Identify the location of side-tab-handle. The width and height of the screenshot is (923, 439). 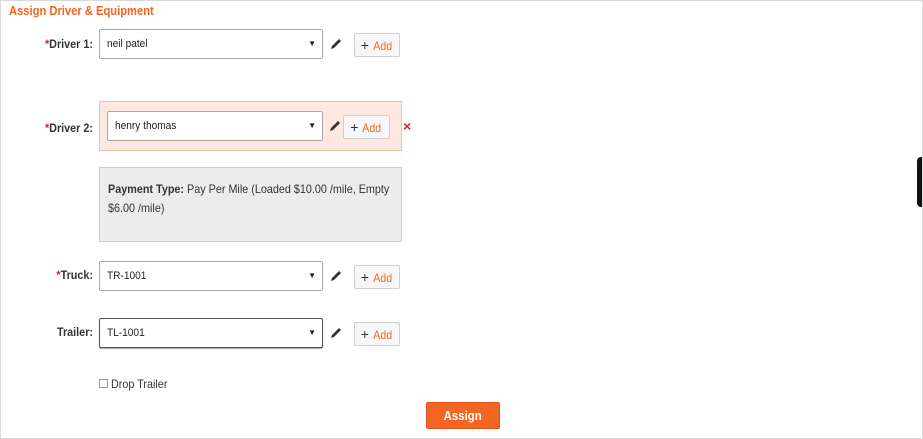
(919, 182).